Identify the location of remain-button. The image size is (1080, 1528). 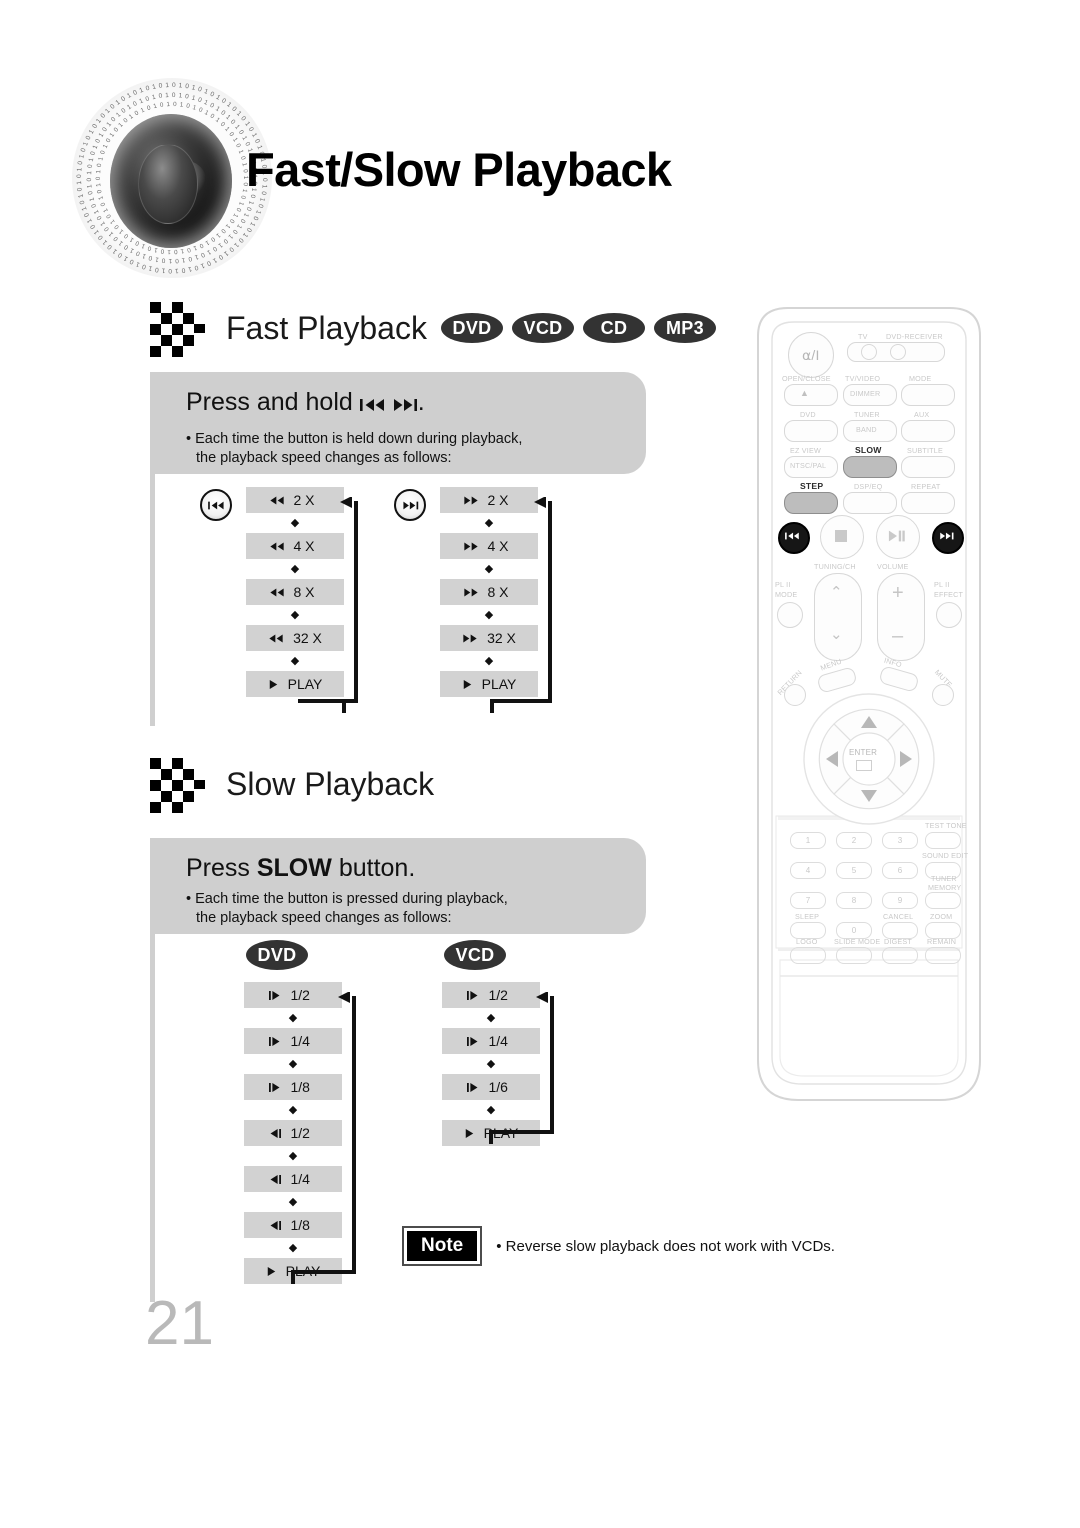
(943, 955).